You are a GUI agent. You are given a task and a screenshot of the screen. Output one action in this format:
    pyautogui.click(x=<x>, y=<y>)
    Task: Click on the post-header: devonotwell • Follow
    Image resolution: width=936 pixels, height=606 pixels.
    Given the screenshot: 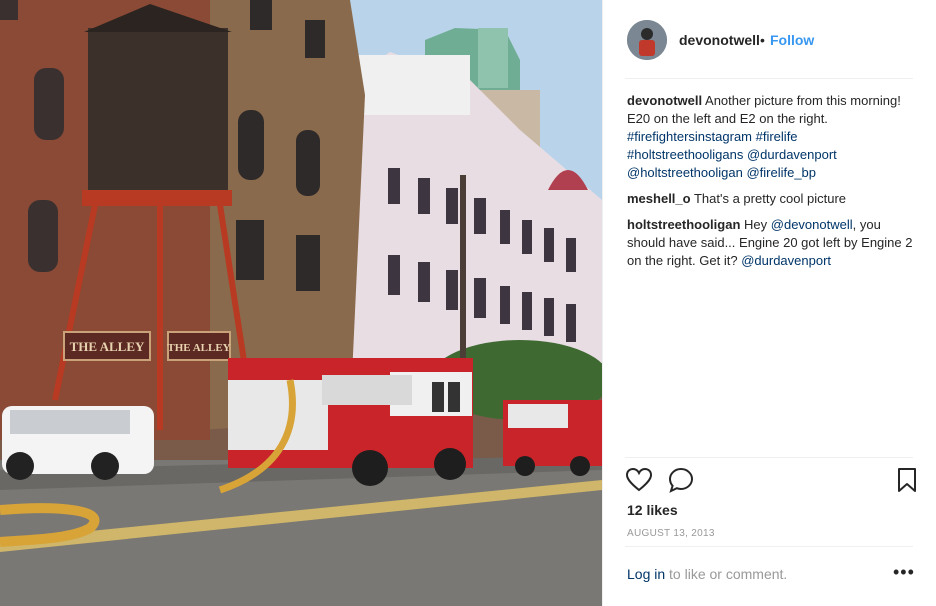 What is the action you would take?
    pyautogui.click(x=769, y=39)
    